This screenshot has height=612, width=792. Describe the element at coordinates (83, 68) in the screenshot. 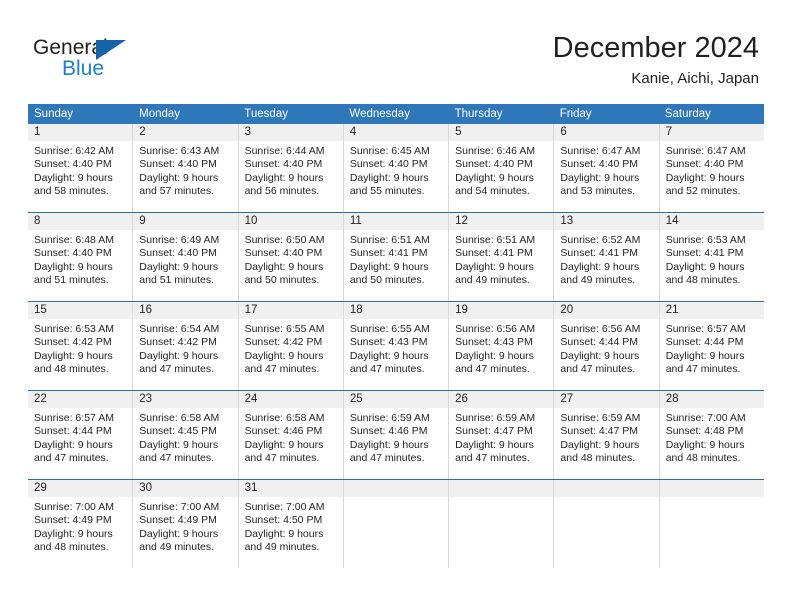

I see `logo-text-blue: Blue` at that location.